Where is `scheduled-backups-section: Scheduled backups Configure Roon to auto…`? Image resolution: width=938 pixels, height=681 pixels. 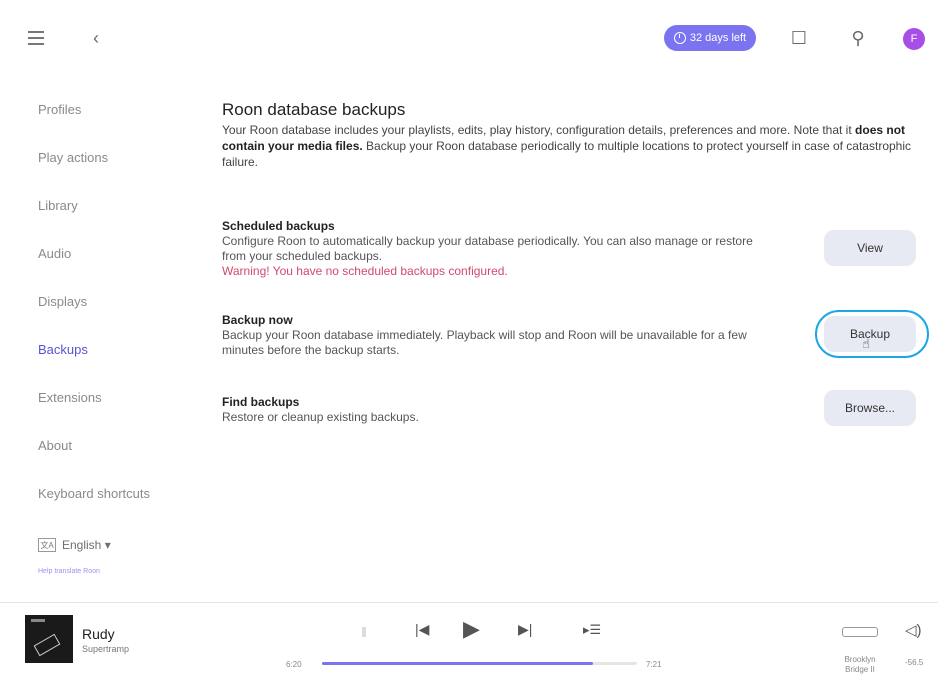 scheduled-backups-section: Scheduled backups Configure Roon to auto… is located at coordinates (522, 248).